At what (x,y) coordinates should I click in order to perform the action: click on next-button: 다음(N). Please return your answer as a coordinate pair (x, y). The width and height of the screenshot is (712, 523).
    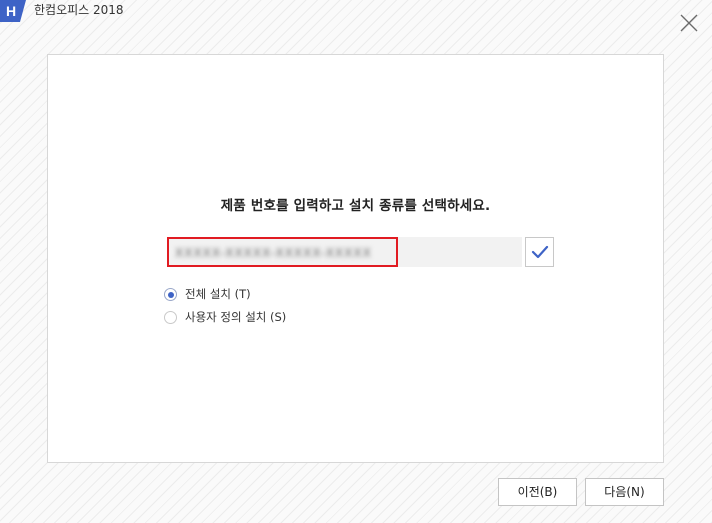
    Looking at the image, I should click on (624, 492).